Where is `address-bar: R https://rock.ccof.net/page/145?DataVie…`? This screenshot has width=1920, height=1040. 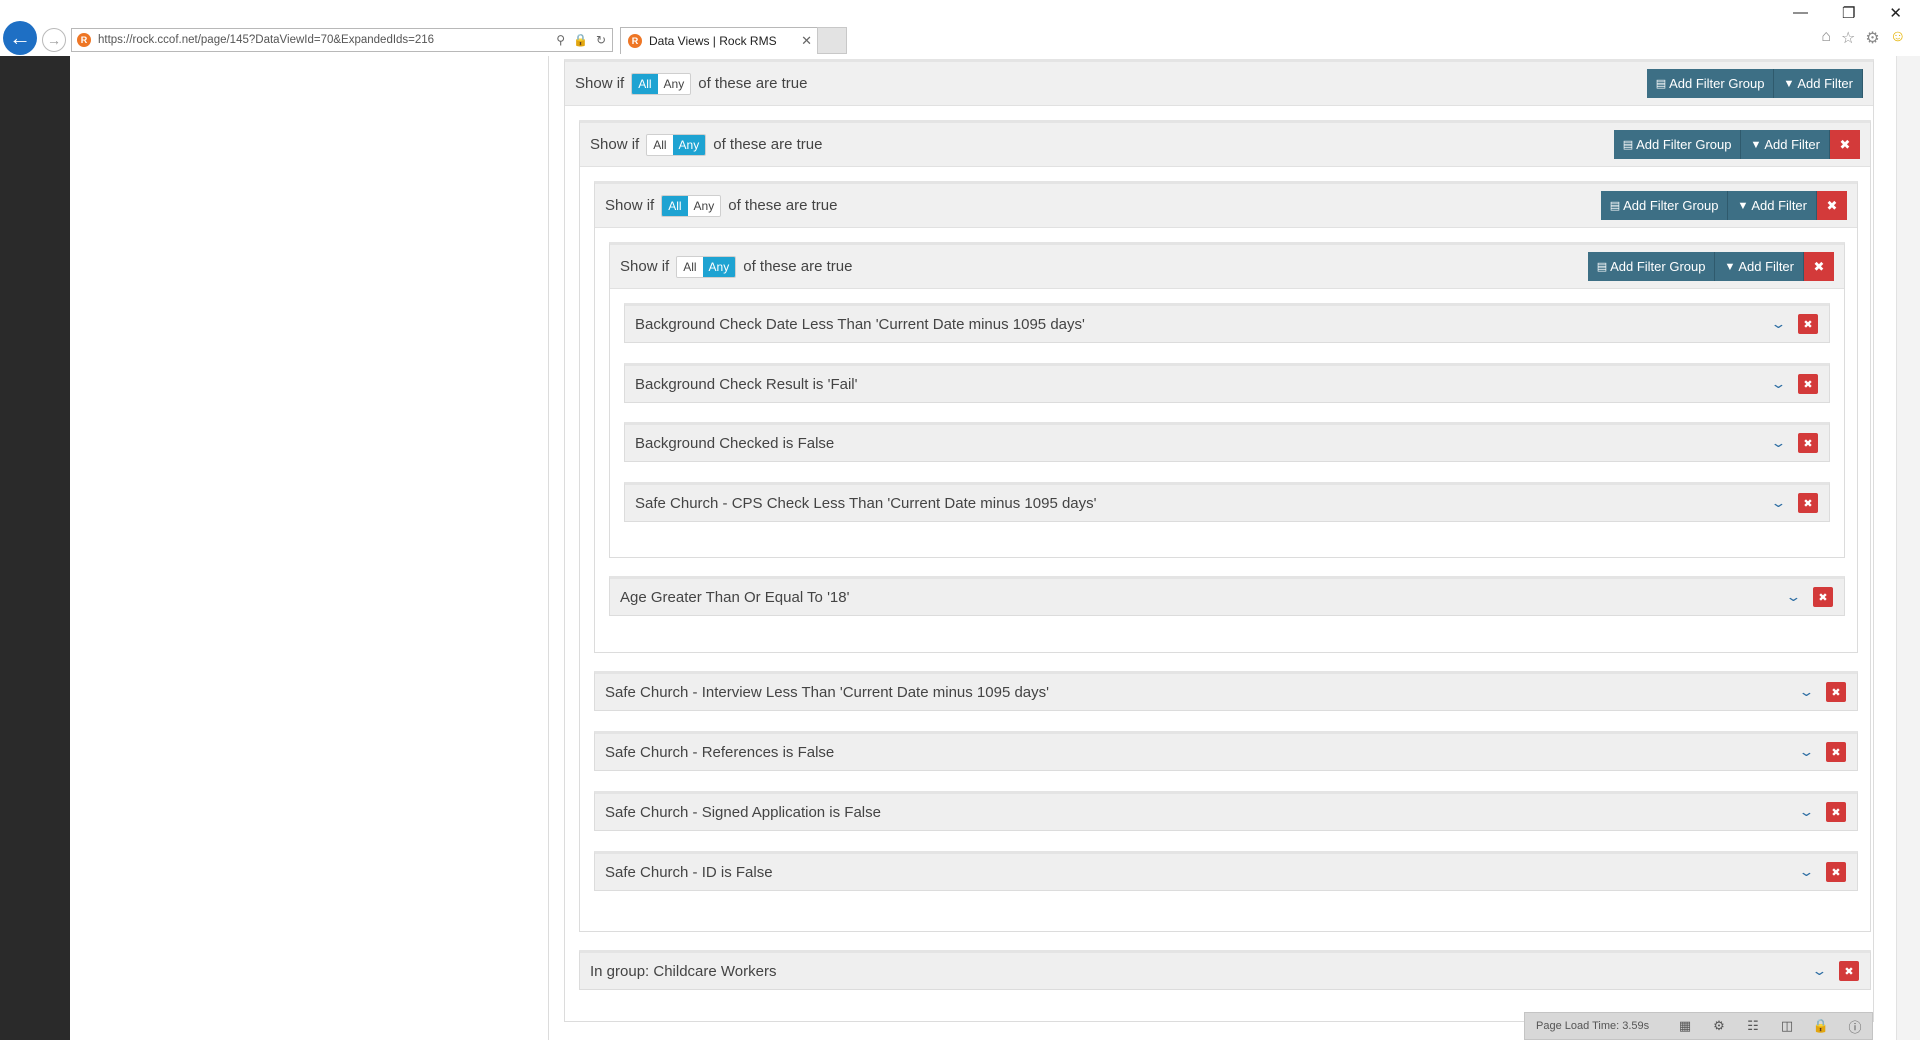
address-bar: R https://rock.ccof.net/page/145?DataVie… is located at coordinates (342, 40).